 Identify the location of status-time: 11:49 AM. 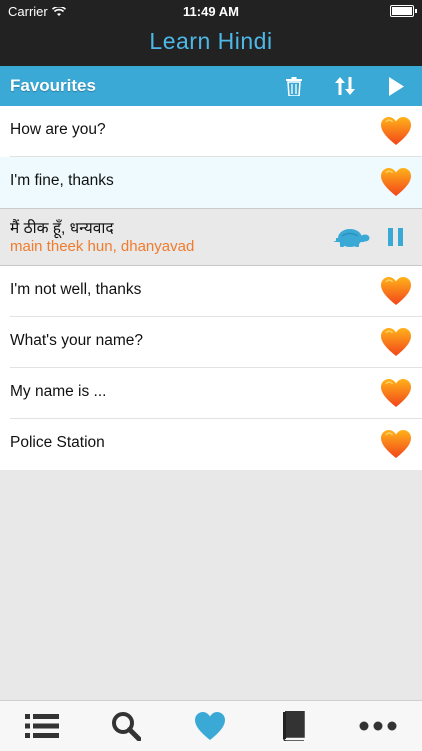
(211, 11).